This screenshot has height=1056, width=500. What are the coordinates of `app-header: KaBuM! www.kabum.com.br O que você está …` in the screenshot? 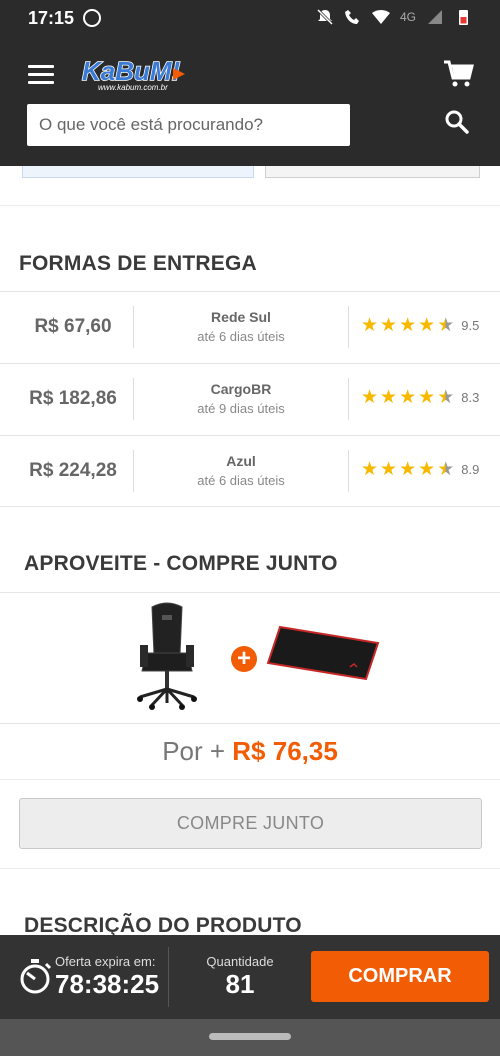 It's located at (250, 102).